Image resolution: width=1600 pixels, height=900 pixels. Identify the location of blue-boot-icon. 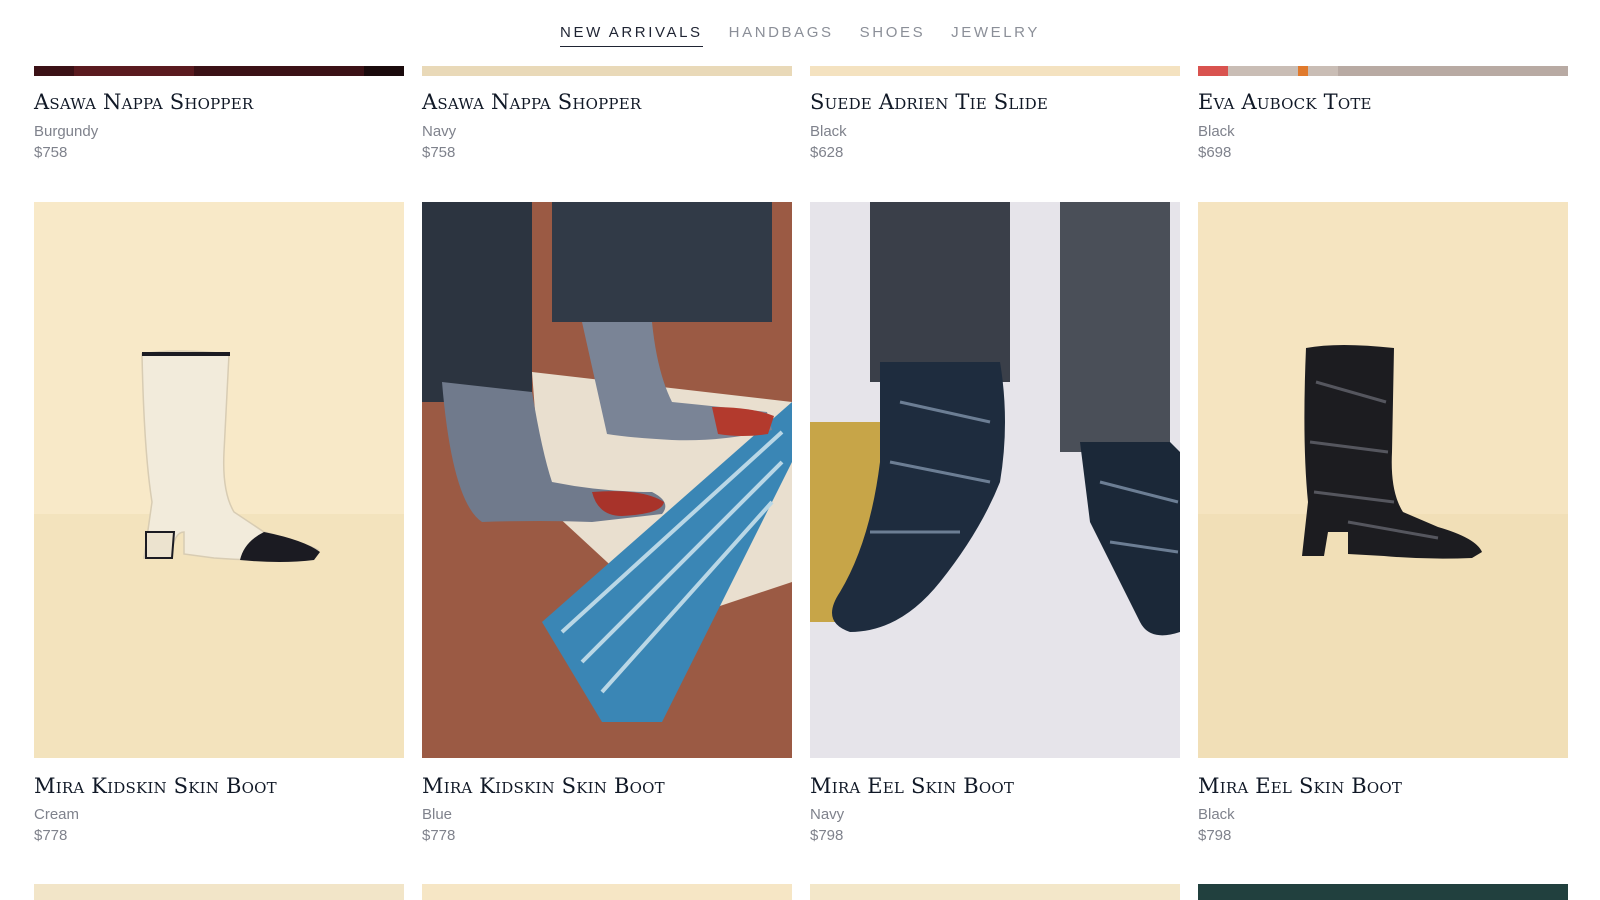
(607, 480).